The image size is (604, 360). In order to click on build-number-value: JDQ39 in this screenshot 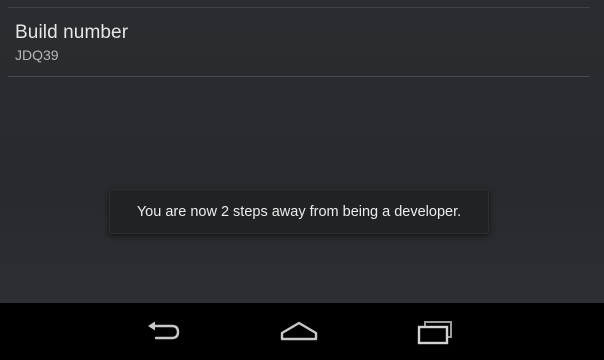, I will do `click(37, 55)`.